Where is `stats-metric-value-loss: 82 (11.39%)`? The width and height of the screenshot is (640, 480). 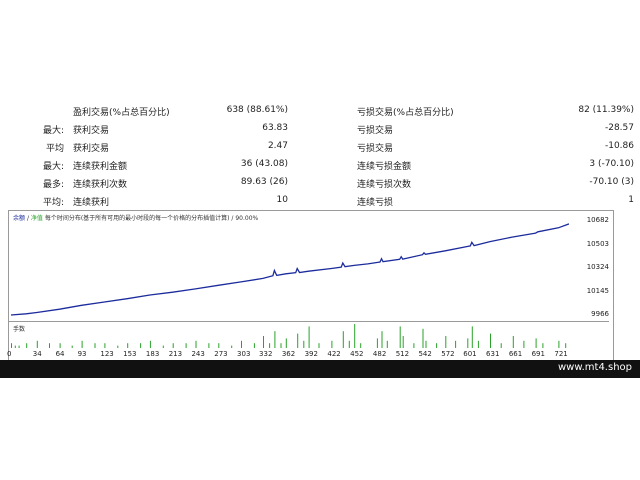 stats-metric-value-loss: 82 (11.39%) is located at coordinates (606, 110).